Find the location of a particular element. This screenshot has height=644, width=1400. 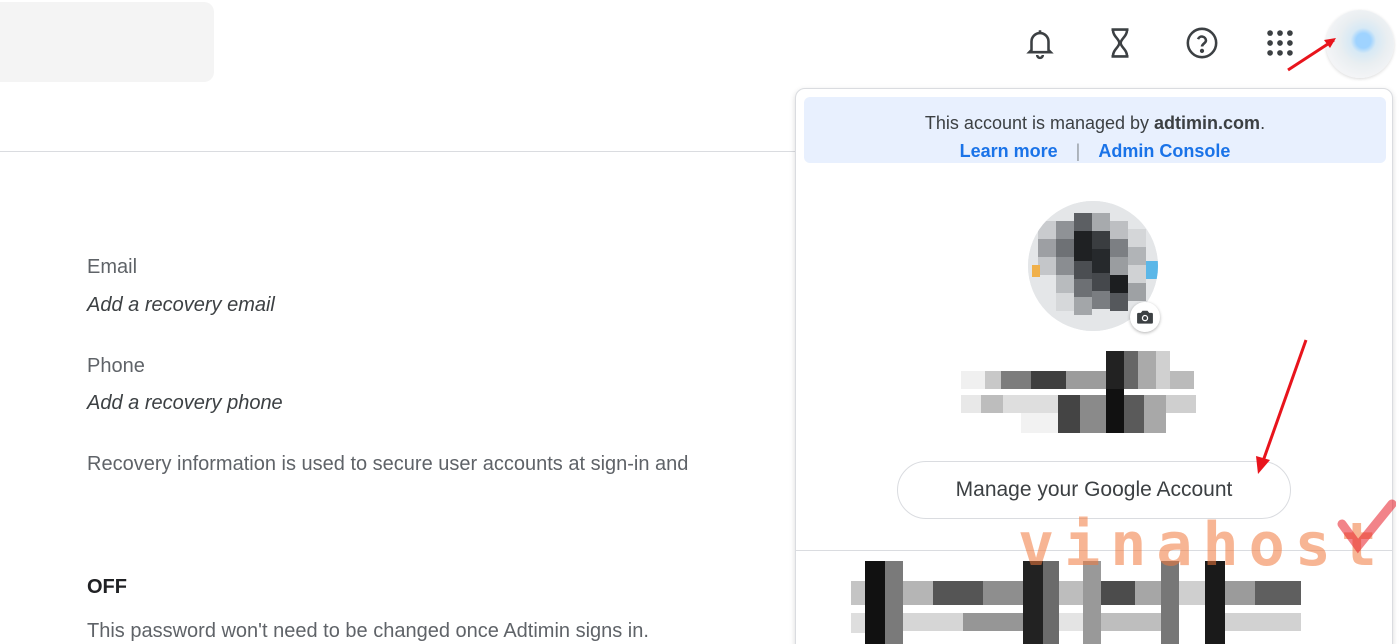

hourglass-button is located at coordinates (1120, 43).